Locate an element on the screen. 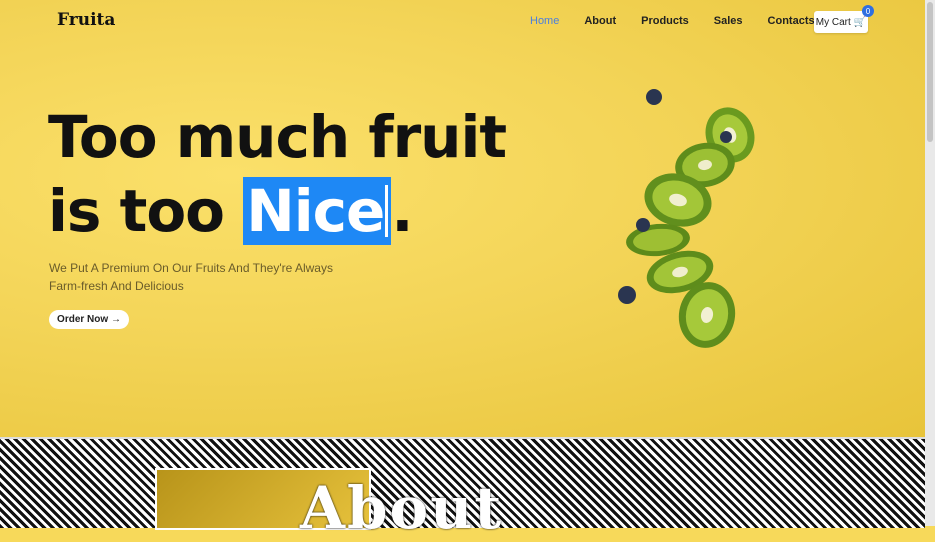 This screenshot has height=542, width=935. cart-count-badge: 0 is located at coordinates (868, 11).